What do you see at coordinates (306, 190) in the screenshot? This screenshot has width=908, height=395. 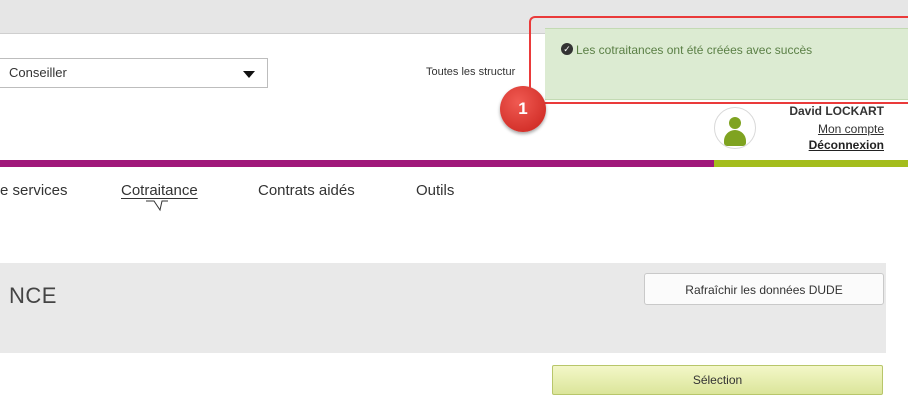 I see `nav-item-contrats-aides: Contrats aidés` at bounding box center [306, 190].